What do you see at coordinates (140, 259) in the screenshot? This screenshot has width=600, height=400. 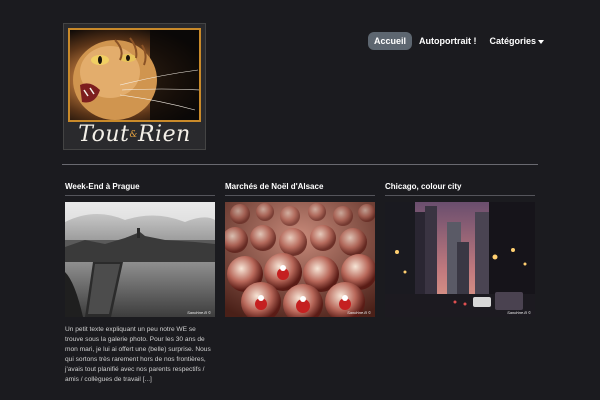 I see `post-thumbnail-prague: Sandrine.B ©` at bounding box center [140, 259].